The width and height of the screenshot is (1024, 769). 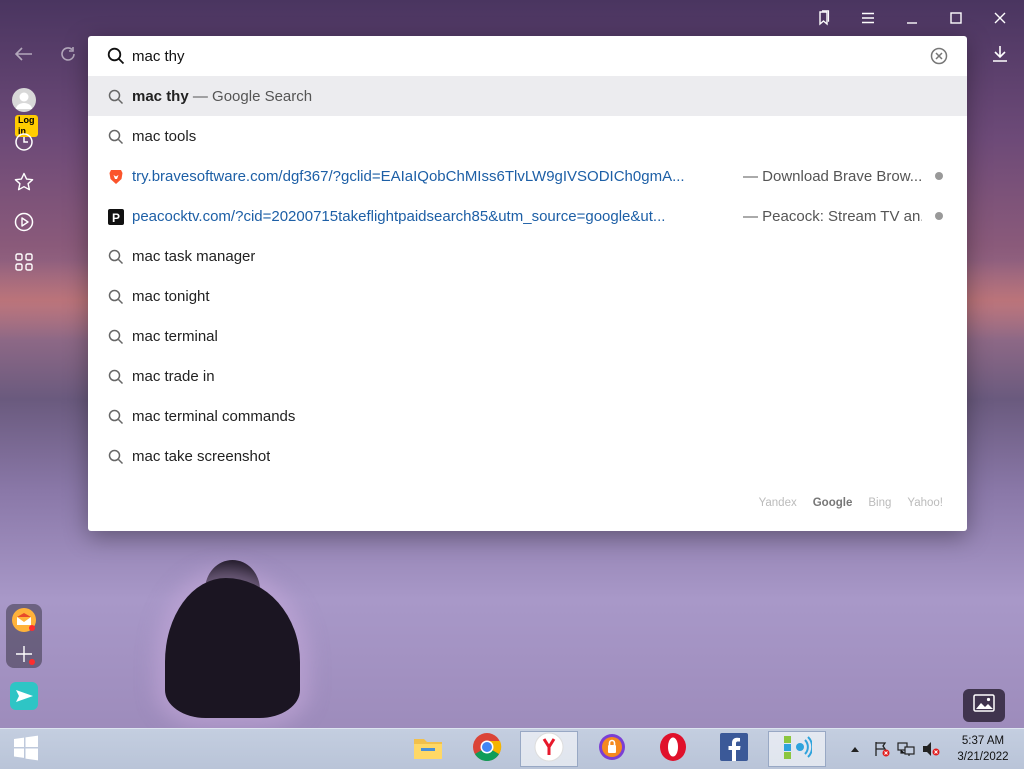 I want to click on login-button: Log in, so click(x=24, y=112).